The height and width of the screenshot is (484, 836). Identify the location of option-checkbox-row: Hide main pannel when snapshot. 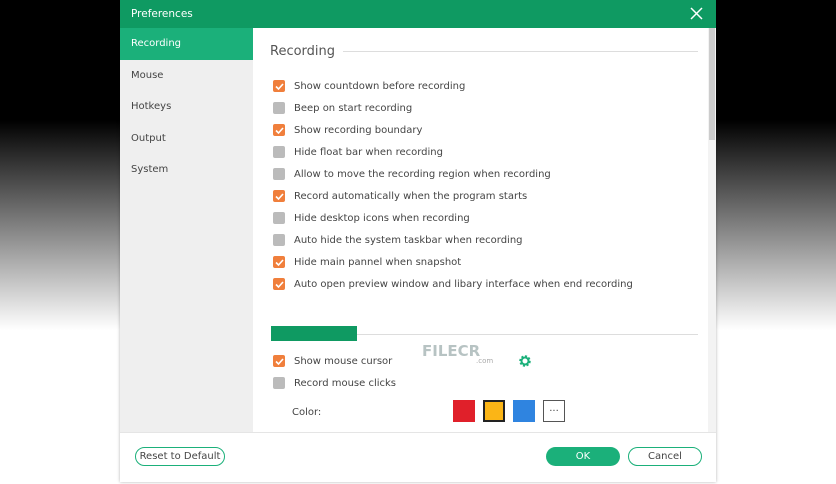
(367, 262).